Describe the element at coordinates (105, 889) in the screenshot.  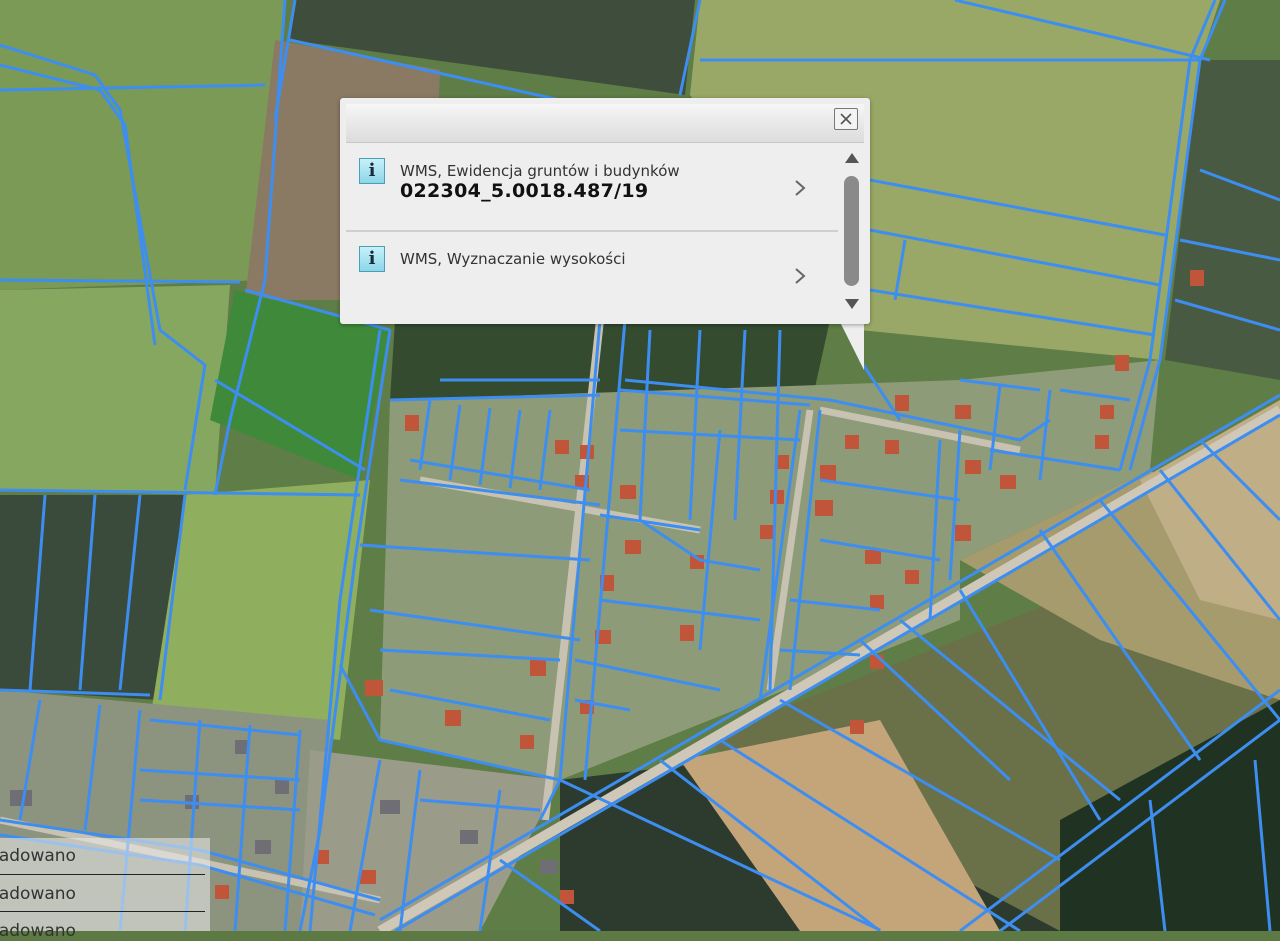
I see `layer-load-status: ładowano ładowano ładowano` at that location.